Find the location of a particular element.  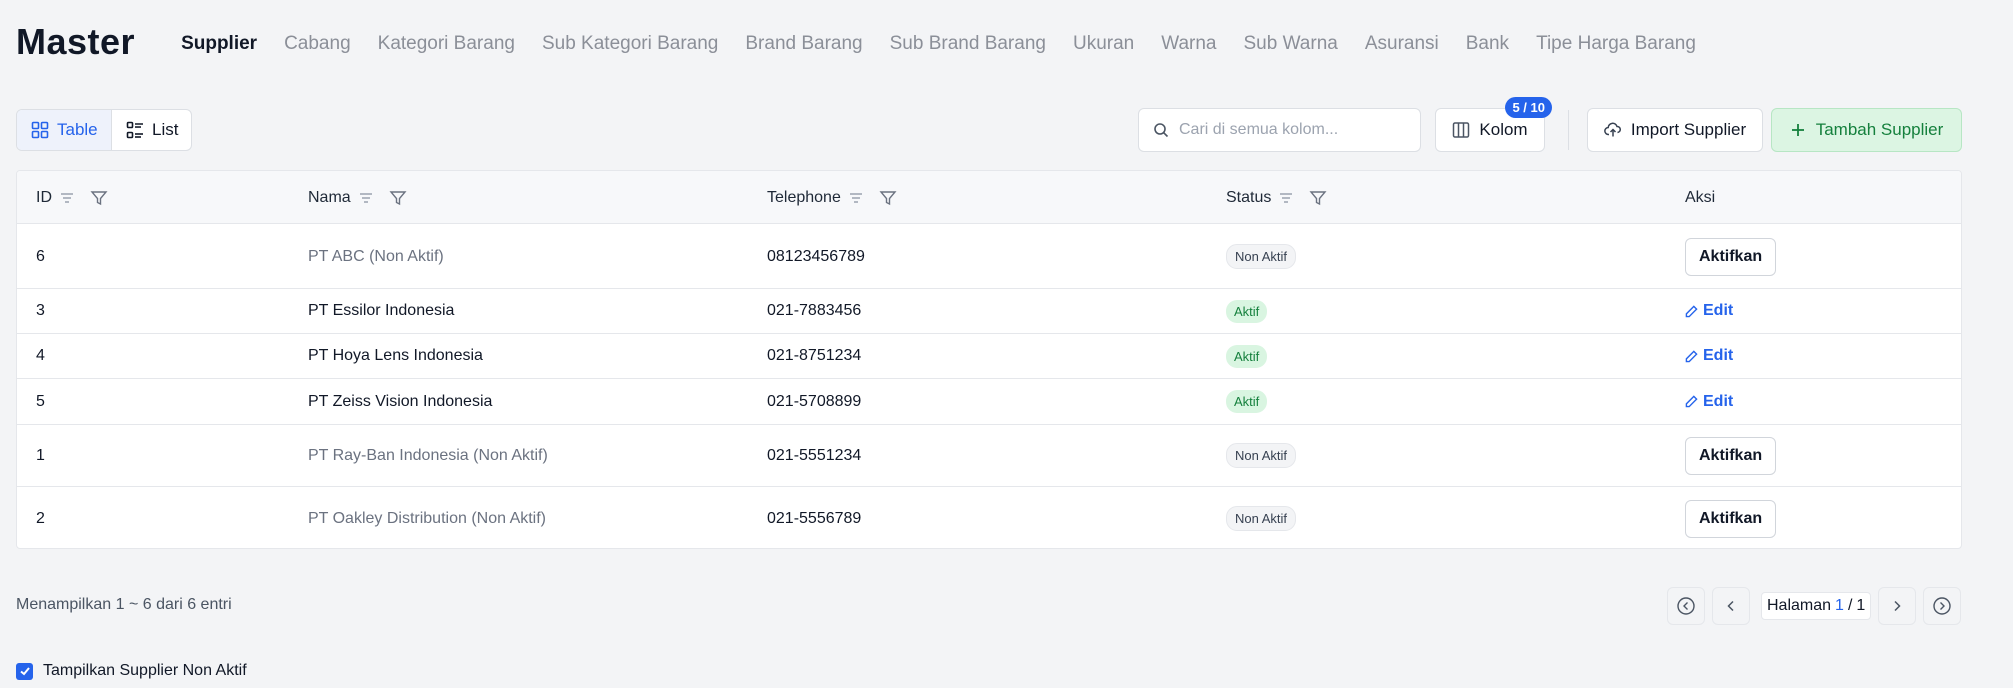

tab-supplier: Supplier is located at coordinates (219, 44).